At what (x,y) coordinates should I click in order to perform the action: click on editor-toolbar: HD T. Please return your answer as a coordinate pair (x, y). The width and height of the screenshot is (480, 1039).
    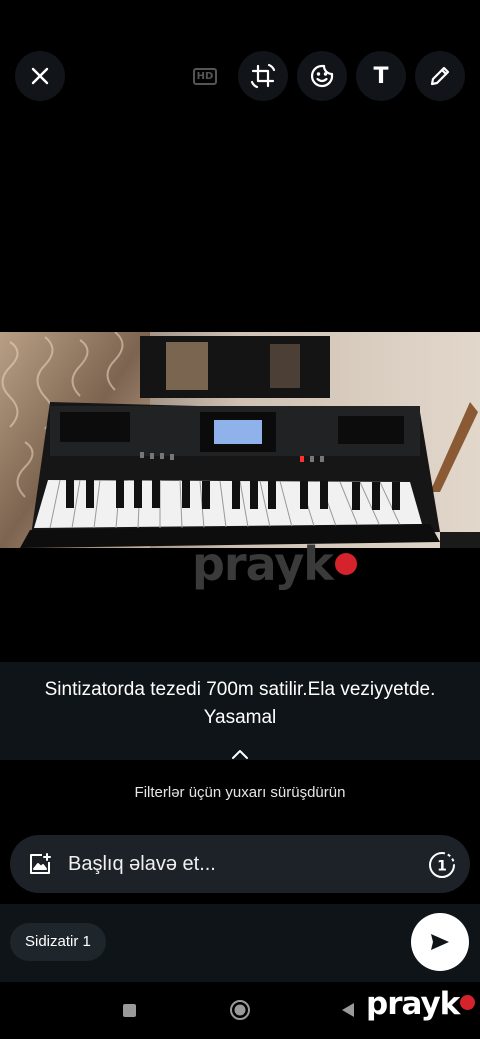
    Looking at the image, I should click on (240, 75).